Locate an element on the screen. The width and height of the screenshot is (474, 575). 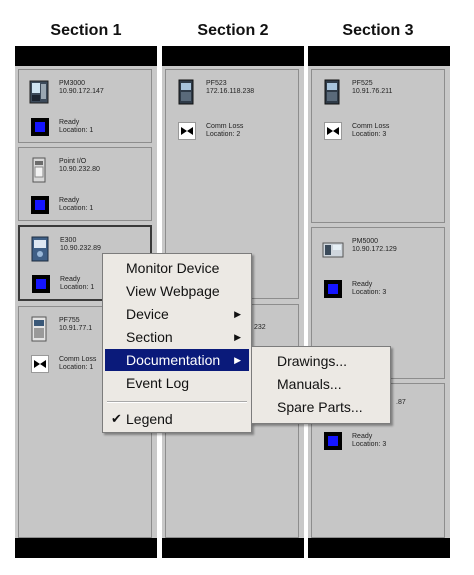
menu-item-legend: ✔ Legend is located at coordinates (177, 419).